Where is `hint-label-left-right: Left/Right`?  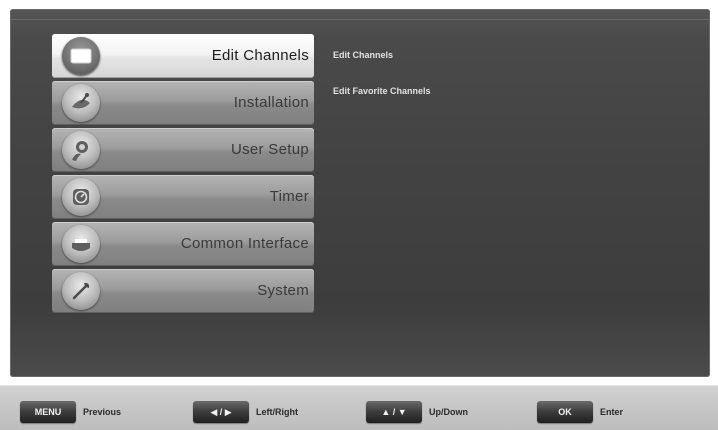
hint-label-left-right: Left/Right is located at coordinates (277, 412).